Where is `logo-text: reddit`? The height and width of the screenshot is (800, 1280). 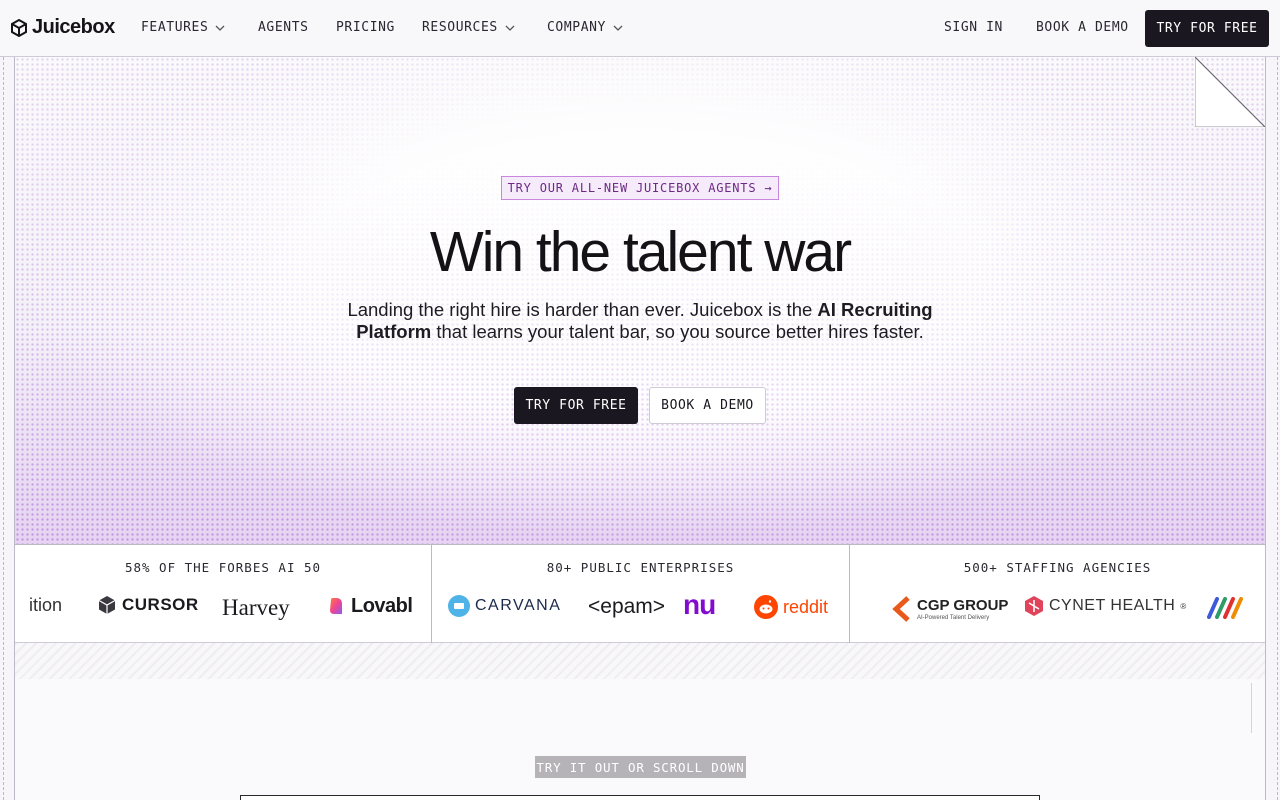 logo-text: reddit is located at coordinates (806, 606).